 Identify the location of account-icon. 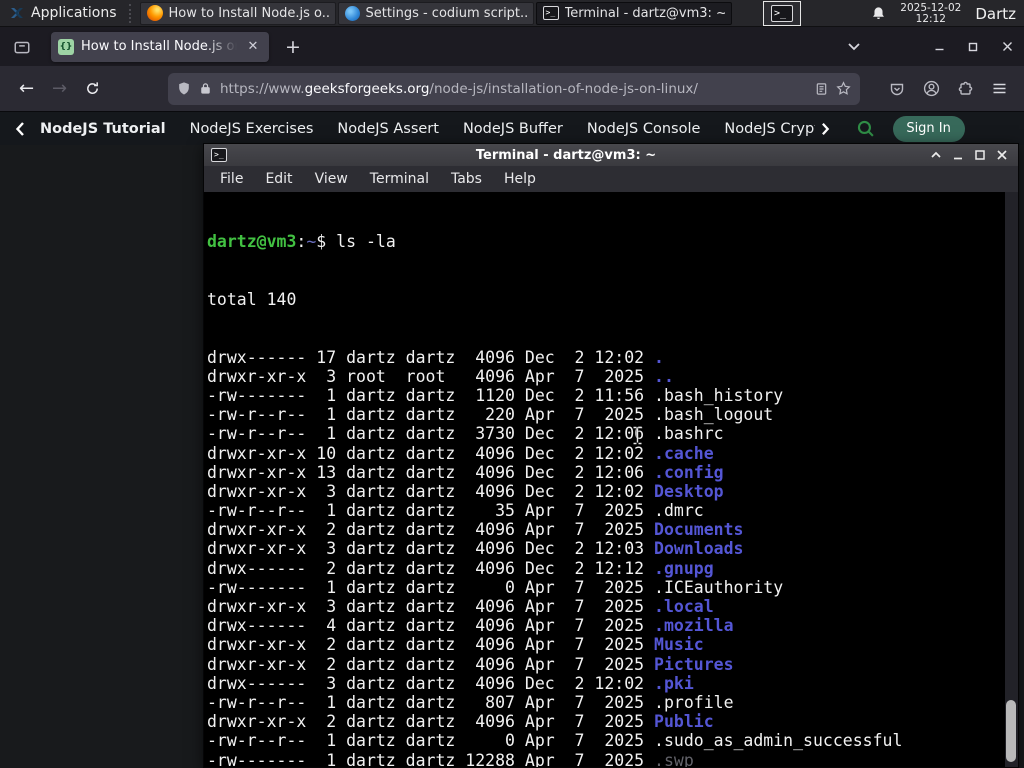
(931, 89).